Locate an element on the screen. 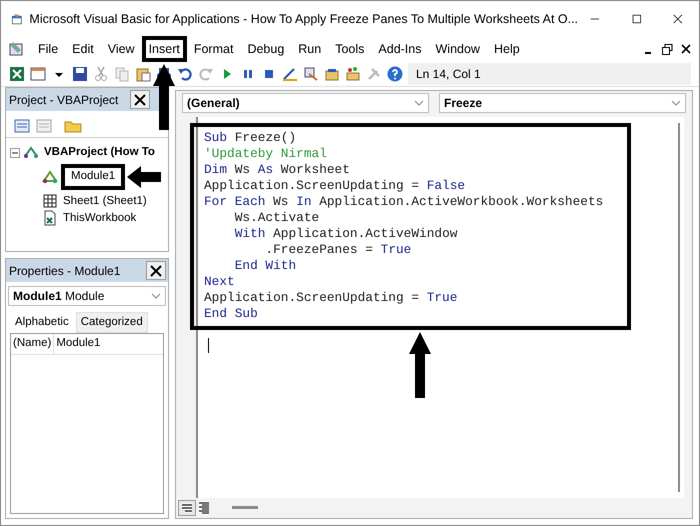 The image size is (700, 526). restore-icon is located at coordinates (667, 49).